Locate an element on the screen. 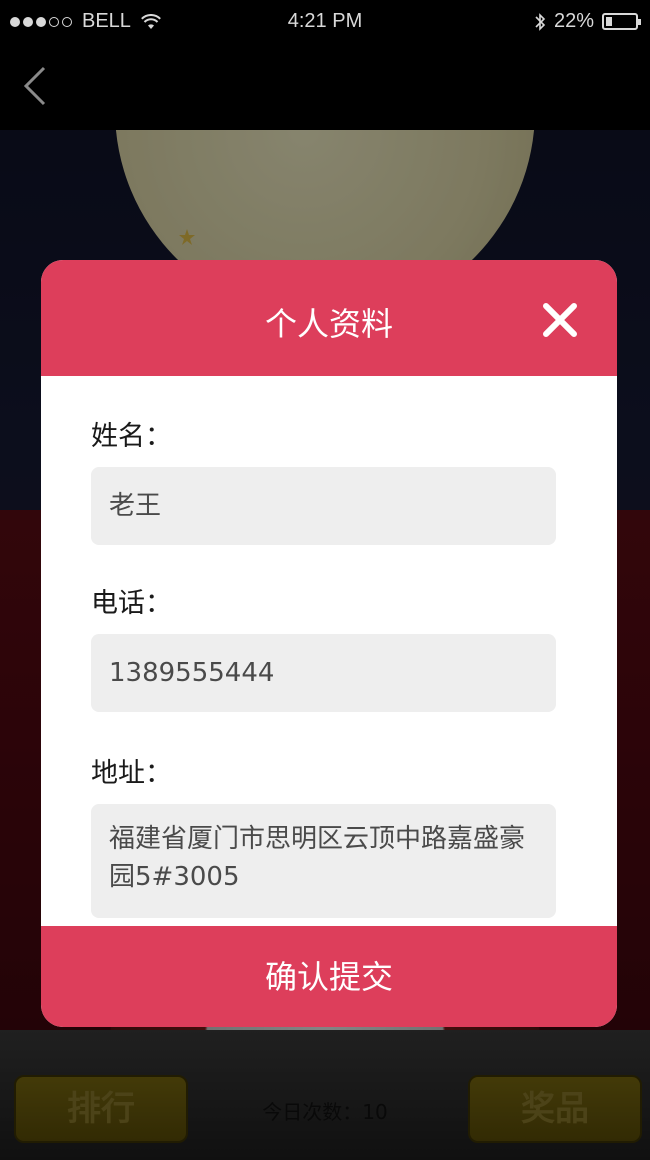  name-label: 姓名： is located at coordinates (131, 436).